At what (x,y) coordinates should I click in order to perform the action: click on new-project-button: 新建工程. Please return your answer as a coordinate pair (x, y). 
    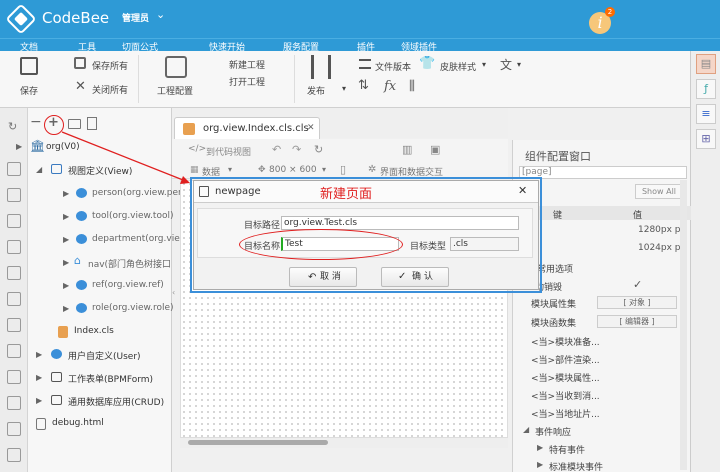
    Looking at the image, I should click on (247, 64).